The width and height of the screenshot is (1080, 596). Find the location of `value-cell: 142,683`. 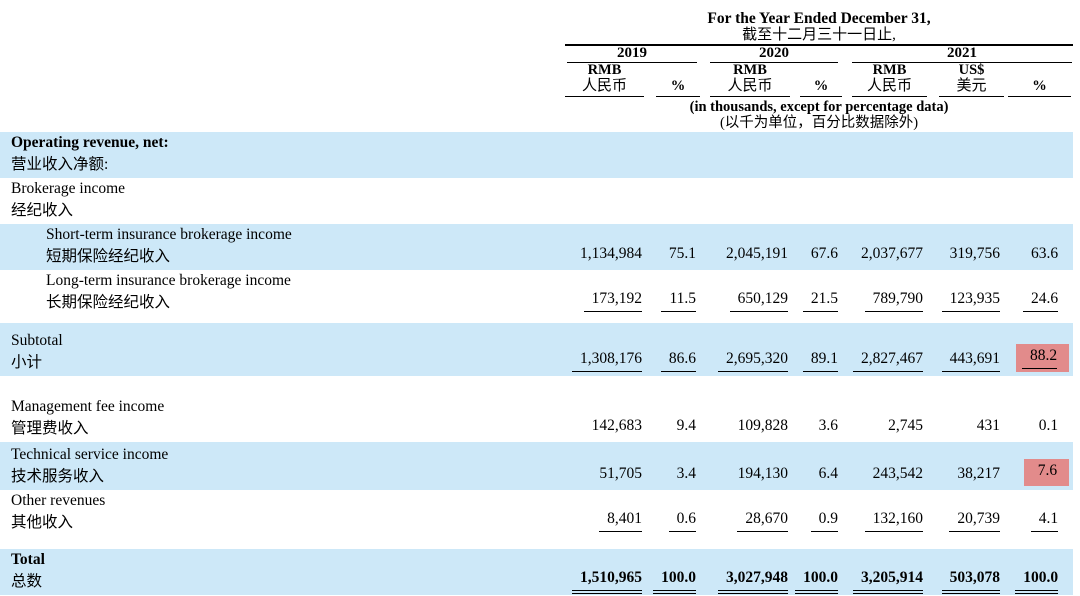

value-cell: 142,683 is located at coordinates (616, 425).